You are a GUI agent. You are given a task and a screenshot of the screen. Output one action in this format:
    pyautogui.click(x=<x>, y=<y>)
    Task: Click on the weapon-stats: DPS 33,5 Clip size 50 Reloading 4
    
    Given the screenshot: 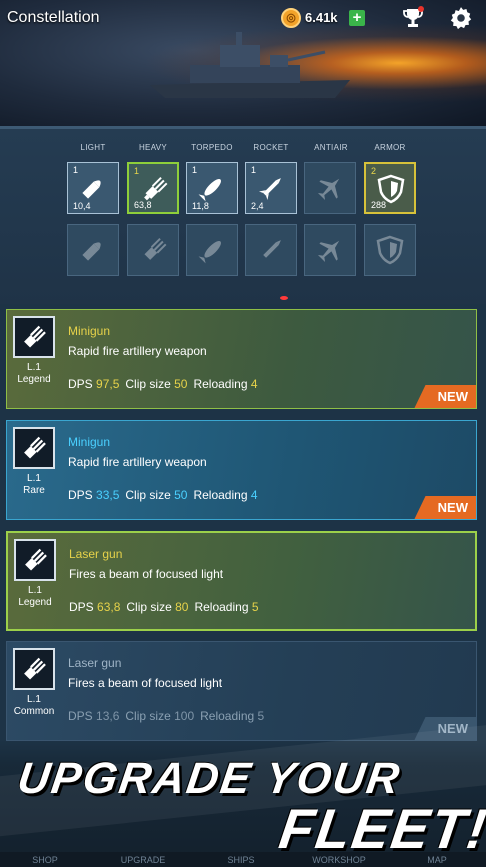 What is the action you would take?
    pyautogui.click(x=163, y=495)
    